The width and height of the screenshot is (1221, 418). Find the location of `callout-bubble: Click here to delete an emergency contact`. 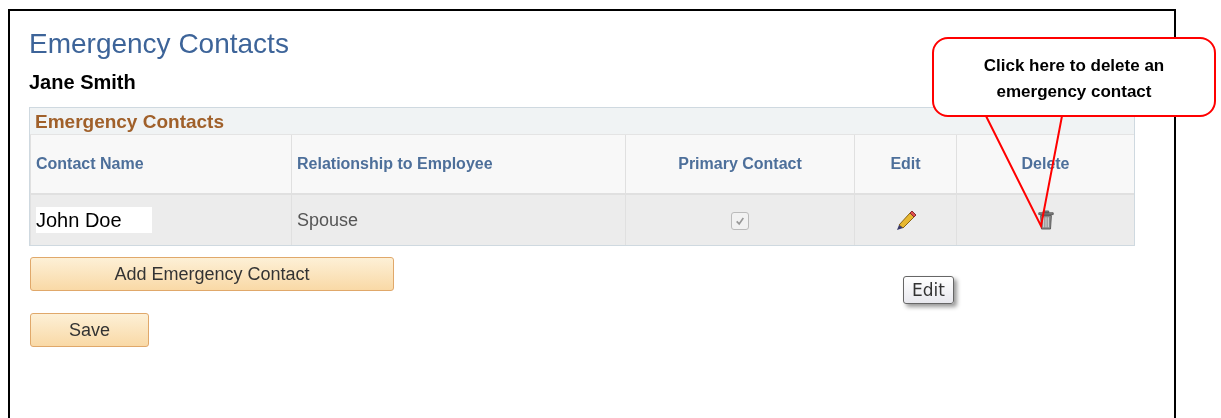

callout-bubble: Click here to delete an emergency contact is located at coordinates (1074, 77).